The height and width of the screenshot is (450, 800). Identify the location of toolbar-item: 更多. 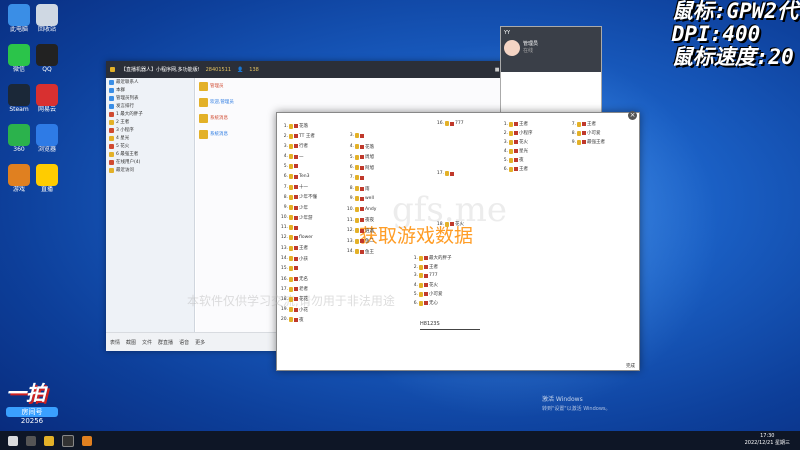
(200, 342).